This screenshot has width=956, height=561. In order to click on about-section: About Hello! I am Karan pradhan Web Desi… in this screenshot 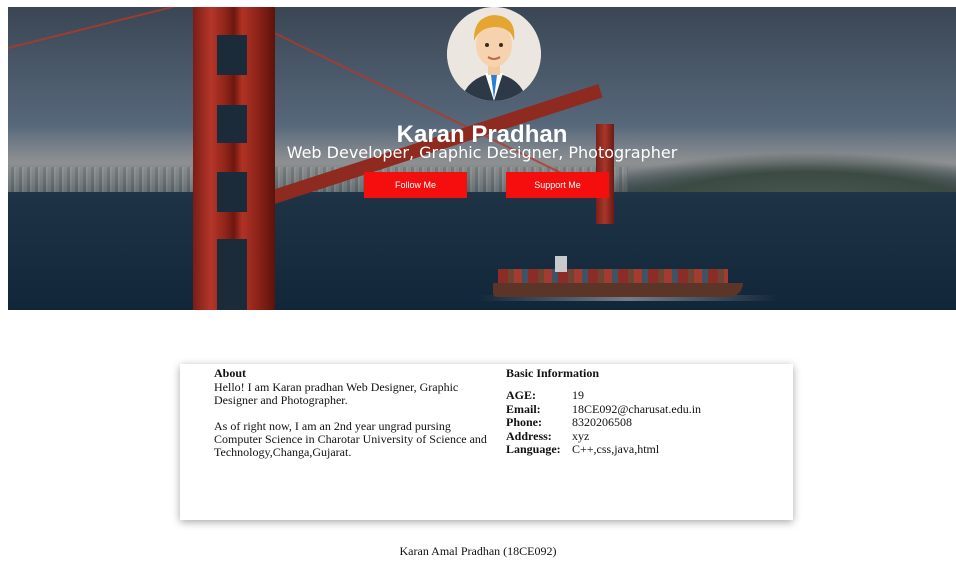, I will do `click(354, 419)`.